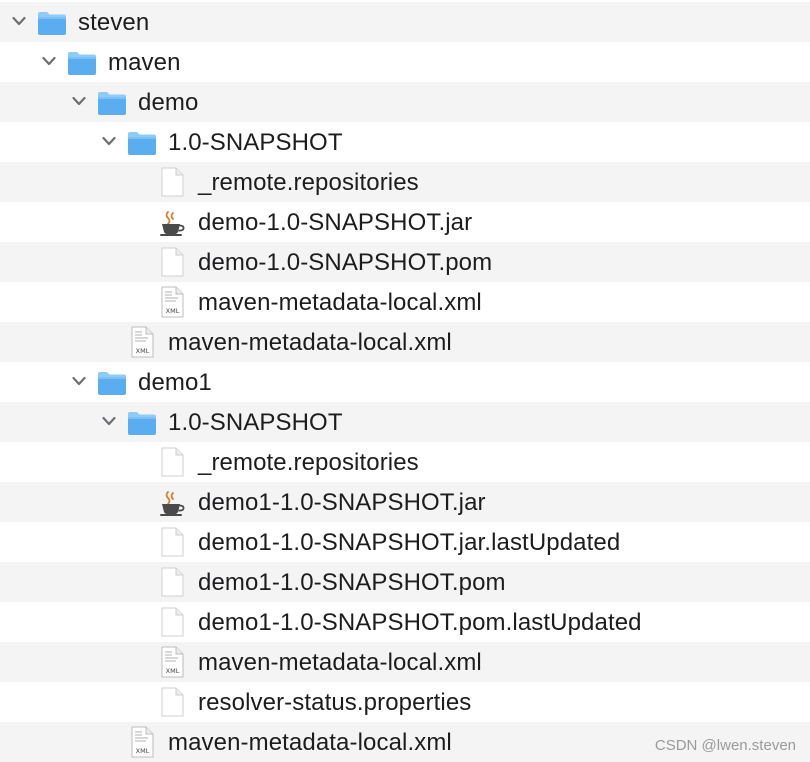 The image size is (810, 762). I want to click on tree-row-folder: demo1, so click(405, 382).